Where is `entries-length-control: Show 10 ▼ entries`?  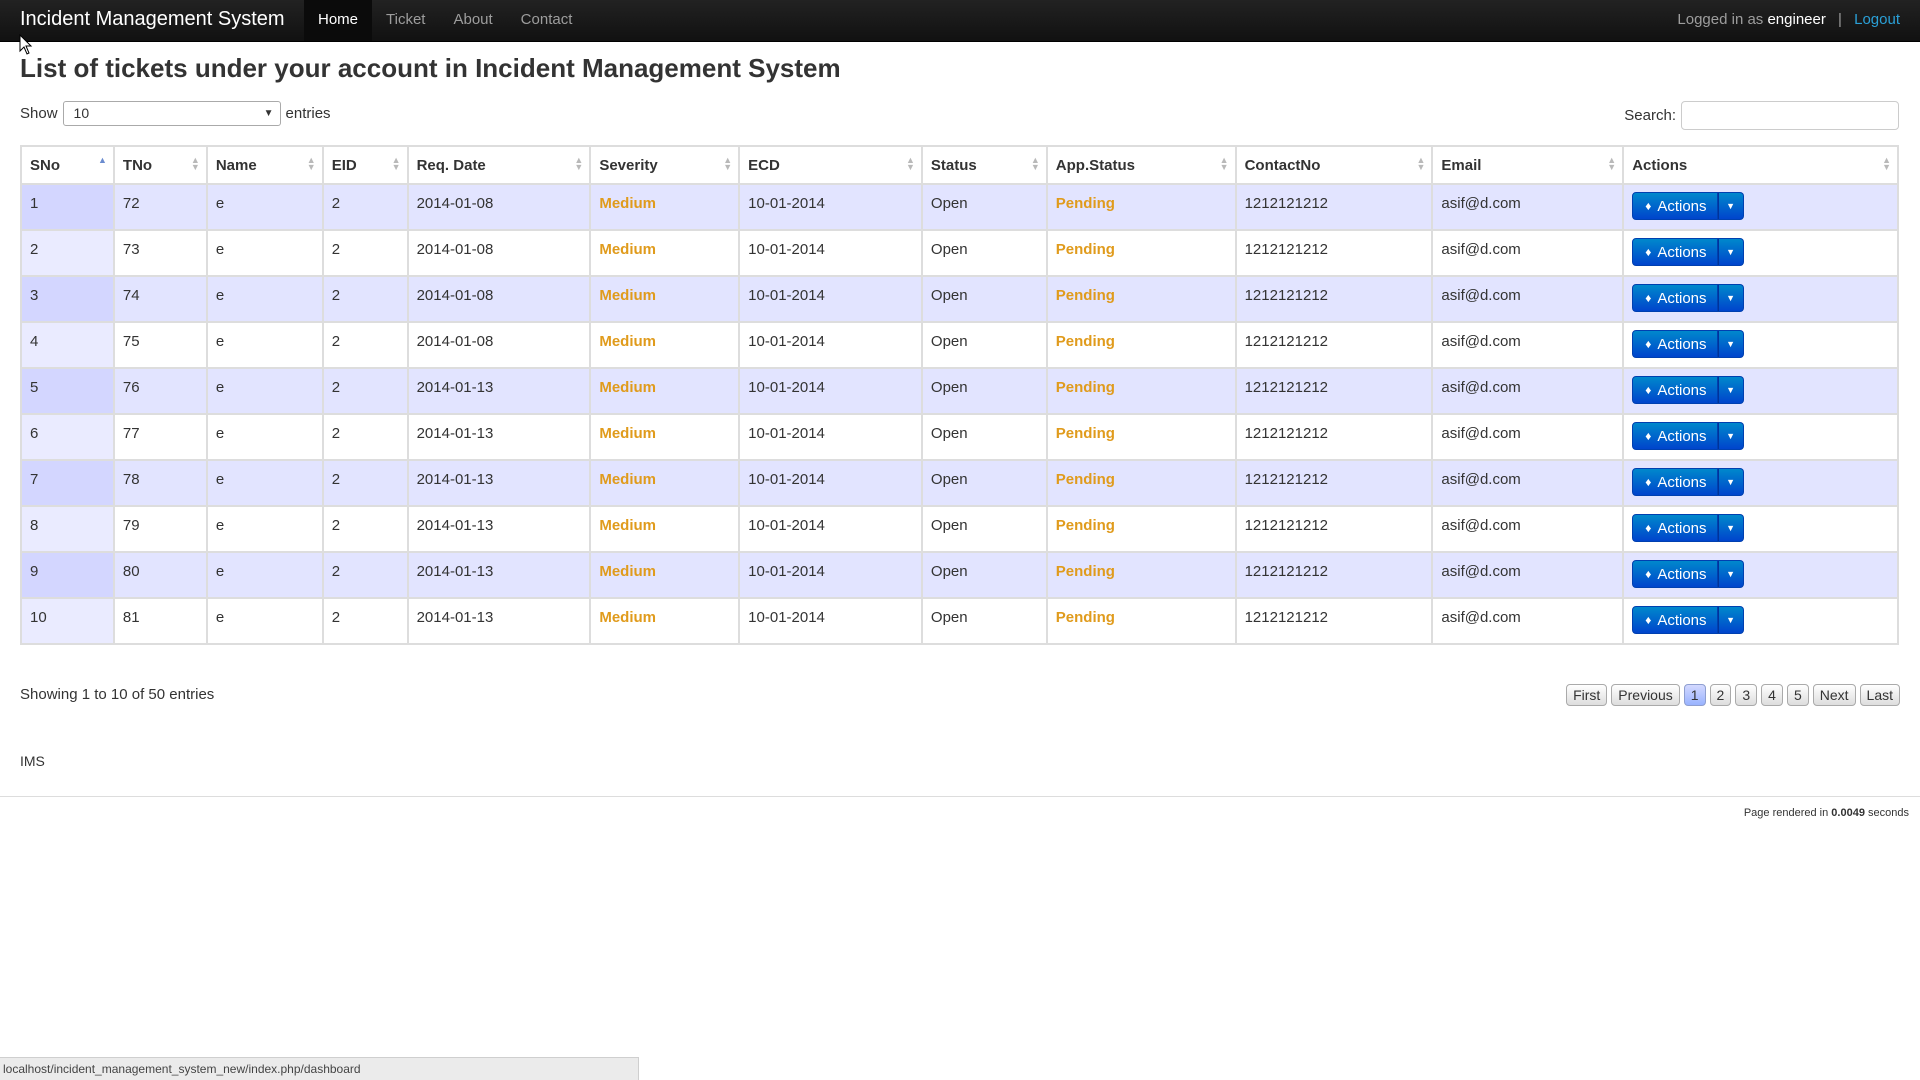
entries-length-control: Show 10 ▼ entries is located at coordinates (175, 113).